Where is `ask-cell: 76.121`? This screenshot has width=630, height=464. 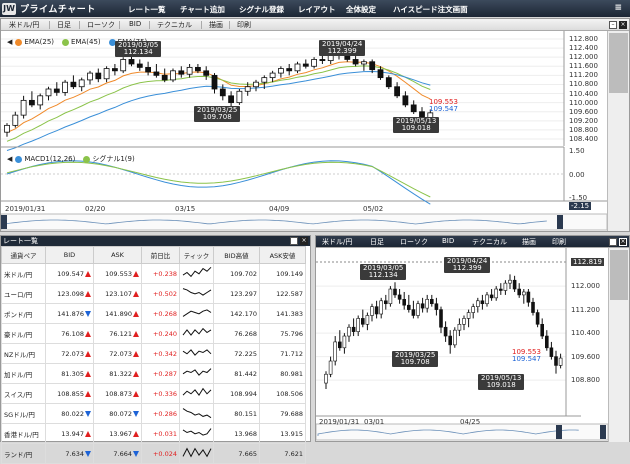
ask-cell: 76.121 is located at coordinates (117, 333).